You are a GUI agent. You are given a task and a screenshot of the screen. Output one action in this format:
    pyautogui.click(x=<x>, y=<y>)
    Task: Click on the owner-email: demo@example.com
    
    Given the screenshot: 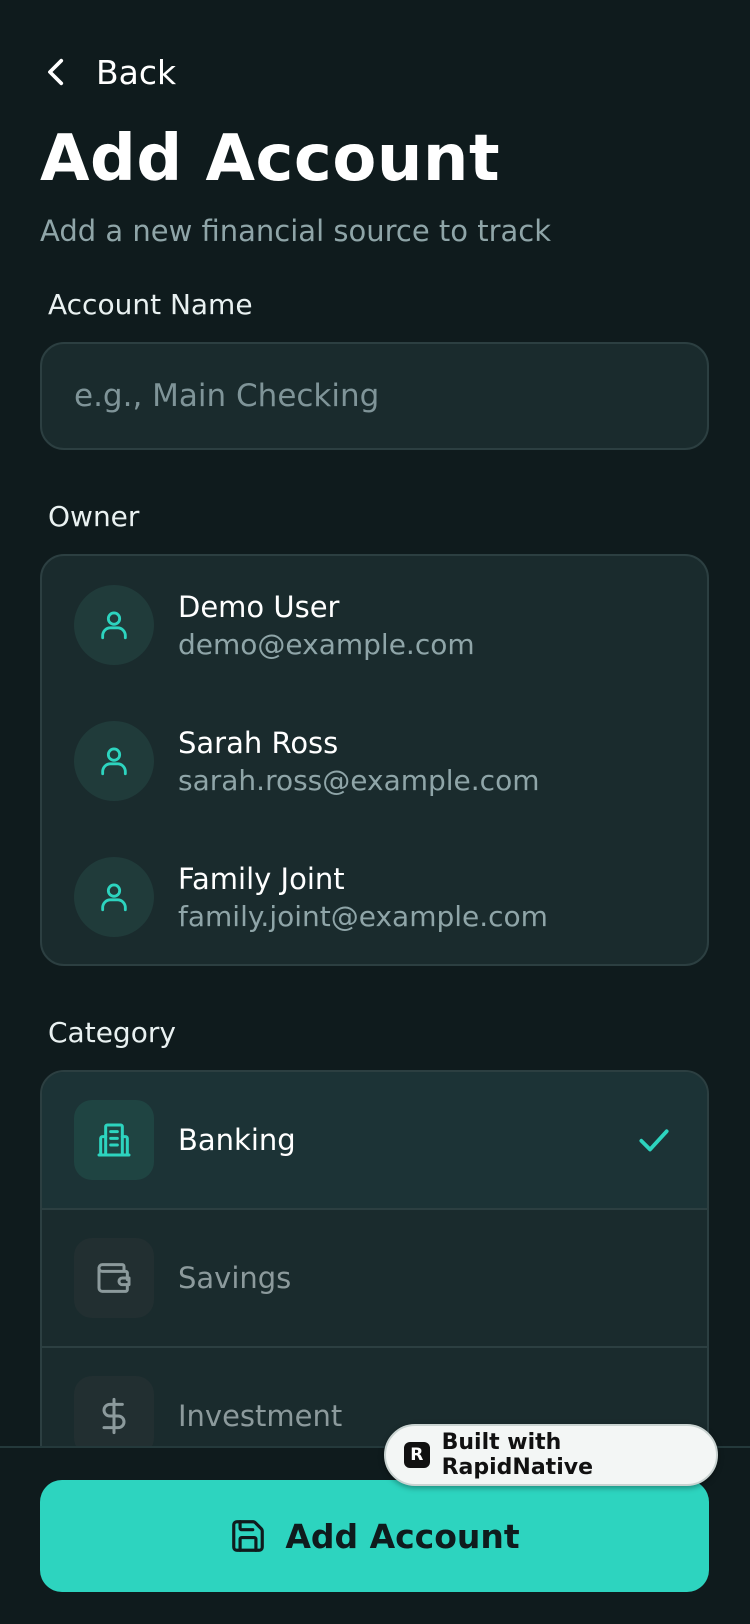 What is the action you would take?
    pyautogui.click(x=326, y=644)
    